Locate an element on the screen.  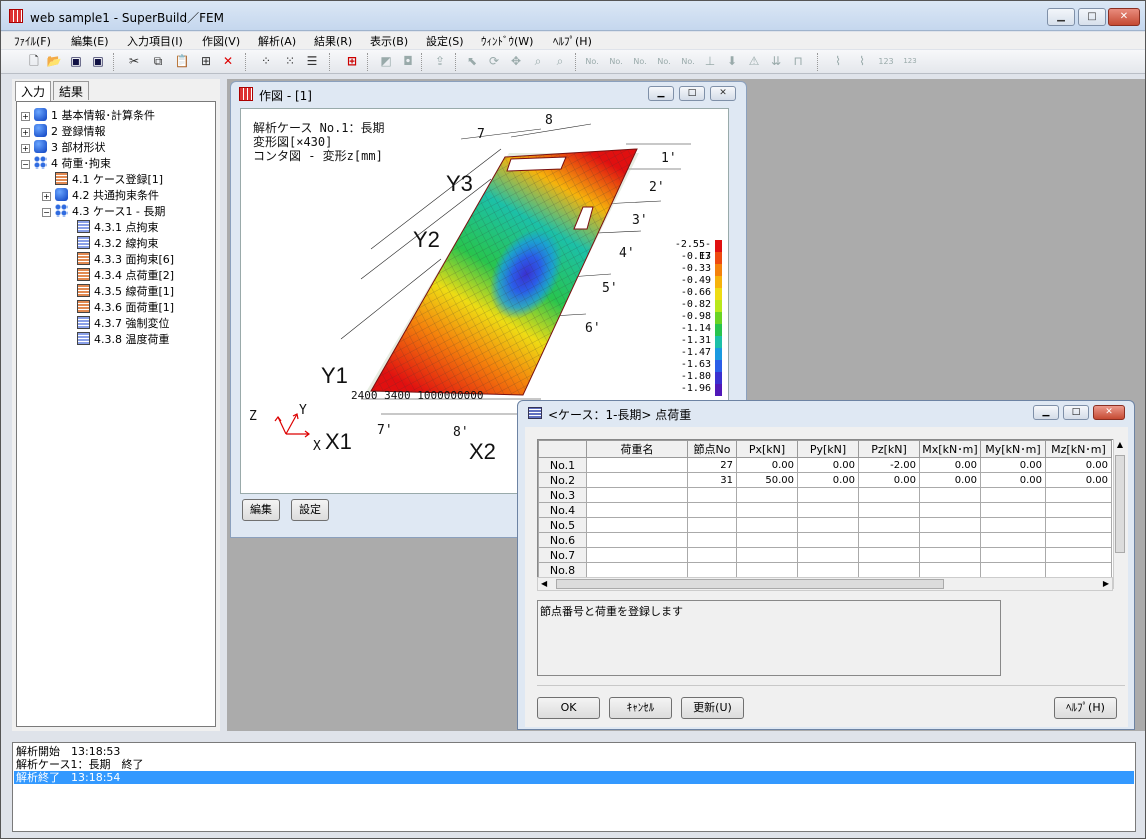
face-number-icon: No. is located at coordinates (664, 61).